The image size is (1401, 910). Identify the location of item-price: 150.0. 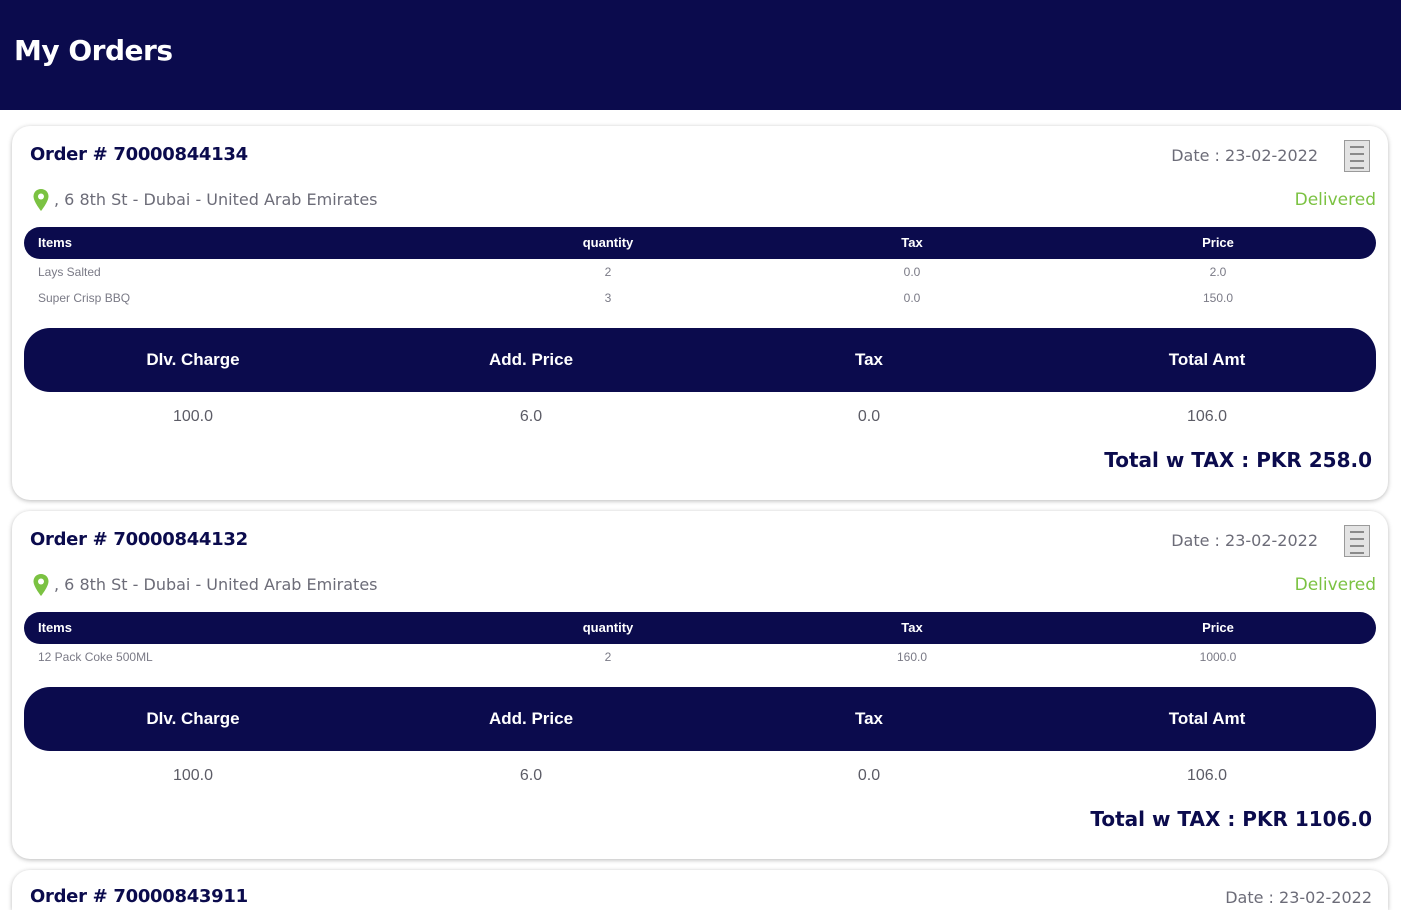
(1218, 298).